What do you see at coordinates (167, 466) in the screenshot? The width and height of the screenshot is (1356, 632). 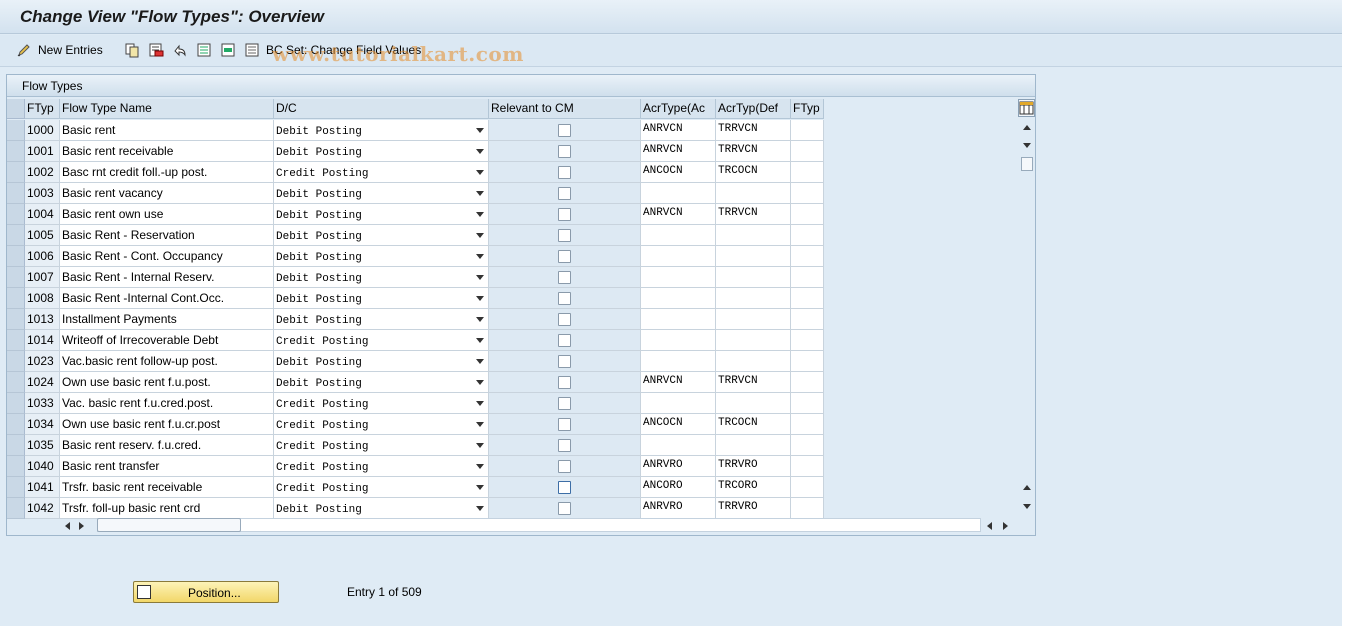 I see `cell-flow-type-name: Basic rent transfer` at bounding box center [167, 466].